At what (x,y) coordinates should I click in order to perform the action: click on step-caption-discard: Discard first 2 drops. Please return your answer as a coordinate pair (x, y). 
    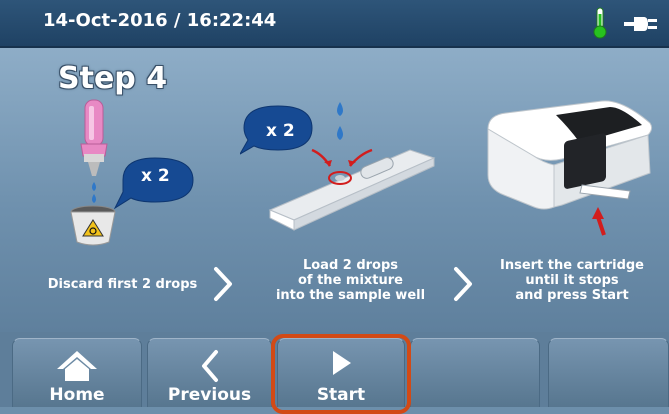
    Looking at the image, I should click on (122, 284).